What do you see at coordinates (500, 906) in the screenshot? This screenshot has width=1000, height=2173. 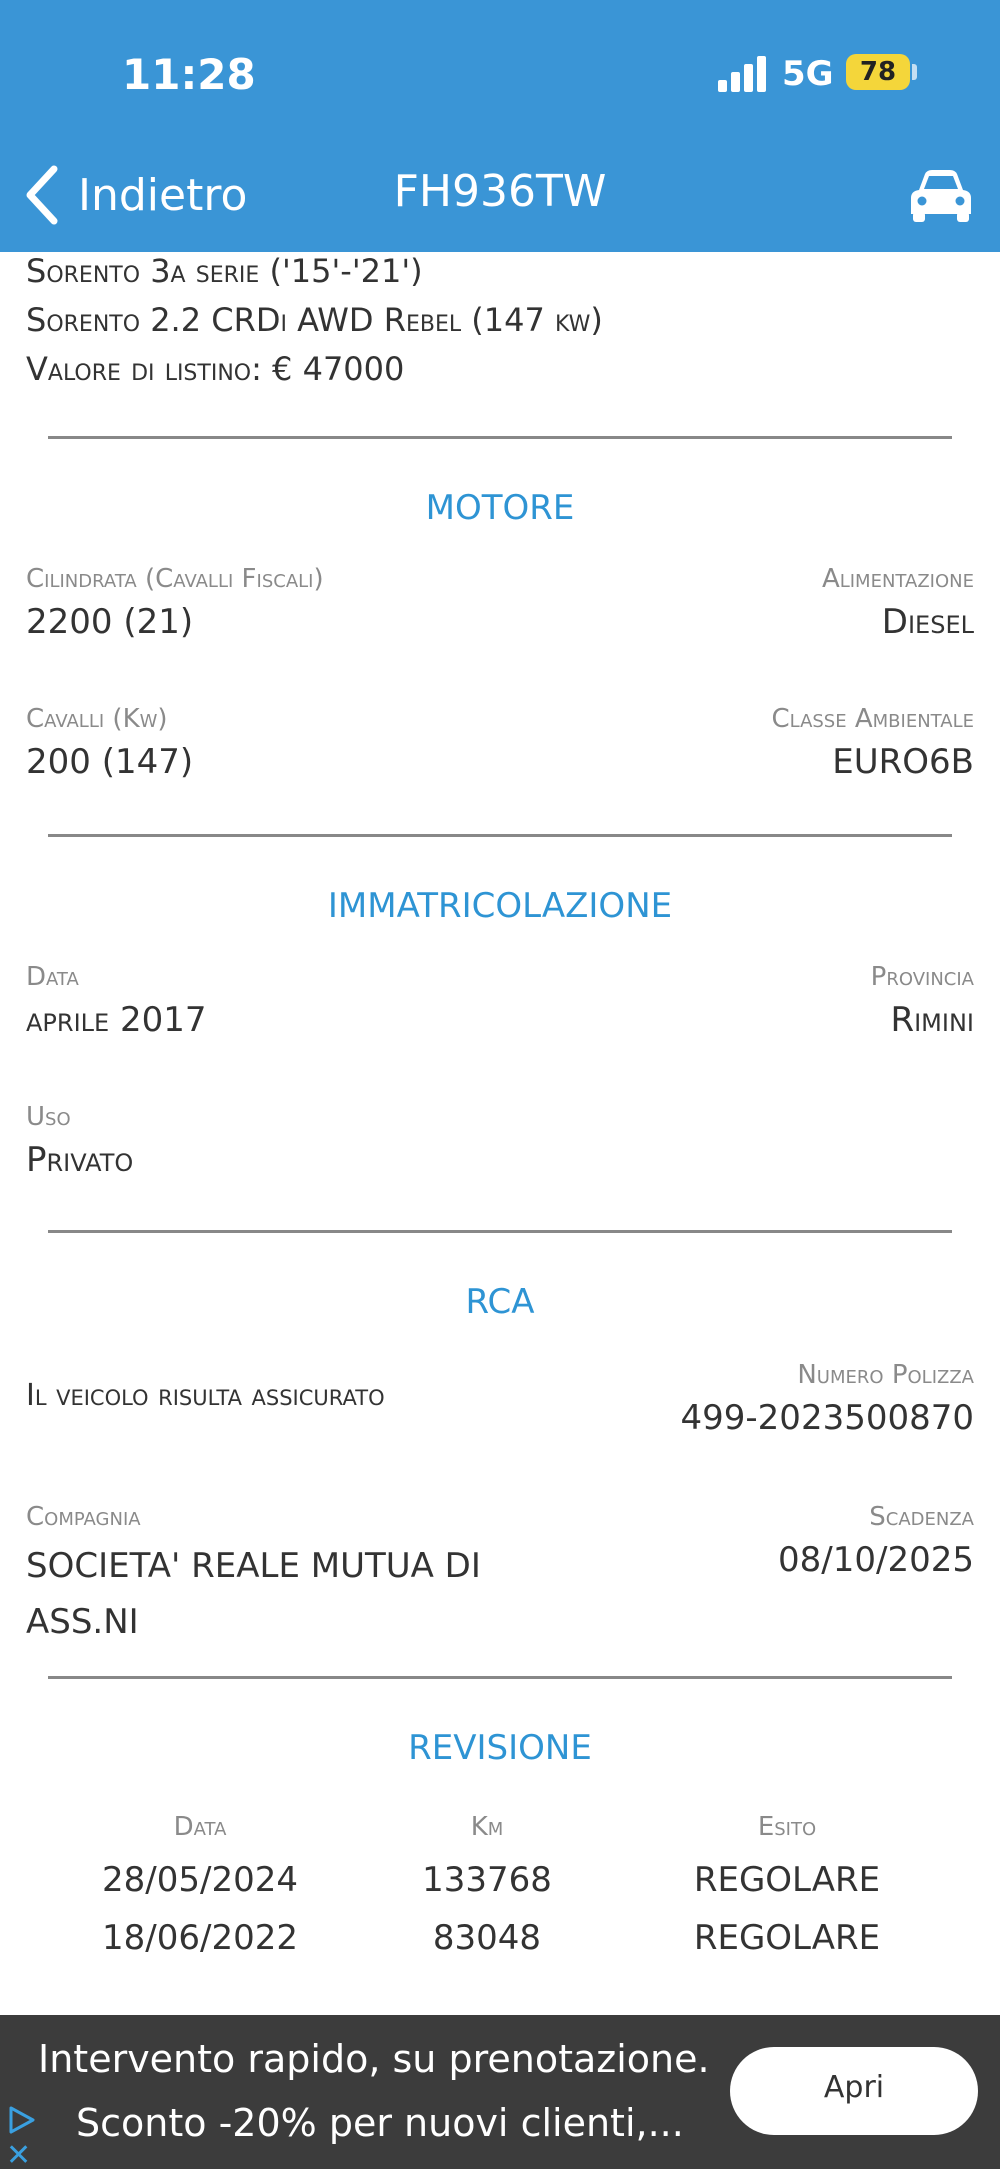 I see `section-title-immatricolazione: IMMATRICOLAZIONE` at bounding box center [500, 906].